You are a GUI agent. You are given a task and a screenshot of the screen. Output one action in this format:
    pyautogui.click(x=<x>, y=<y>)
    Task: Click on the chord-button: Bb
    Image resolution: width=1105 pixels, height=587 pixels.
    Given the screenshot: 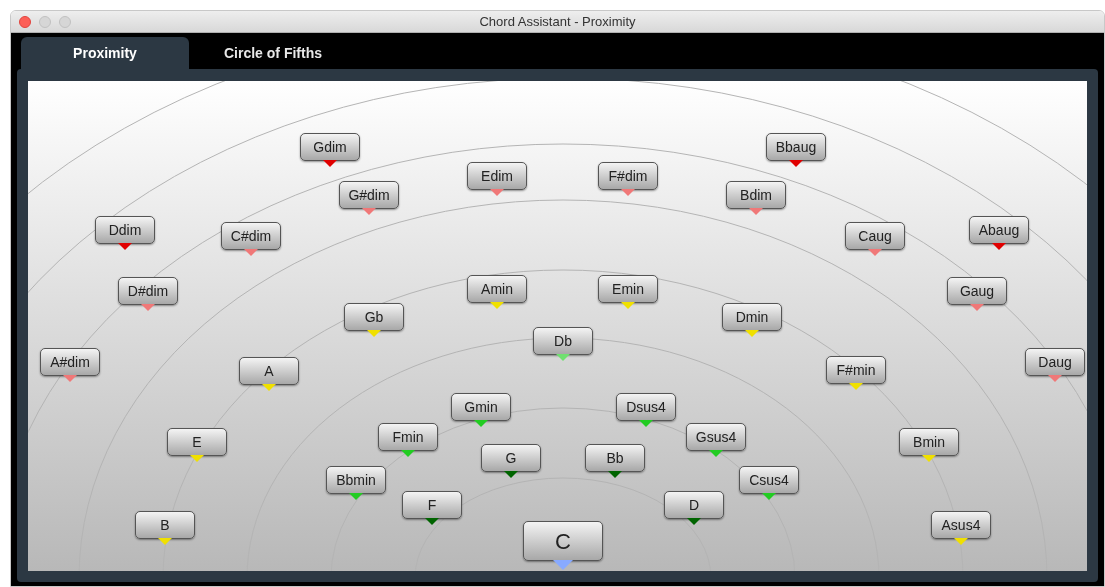 What is the action you would take?
    pyautogui.click(x=615, y=458)
    